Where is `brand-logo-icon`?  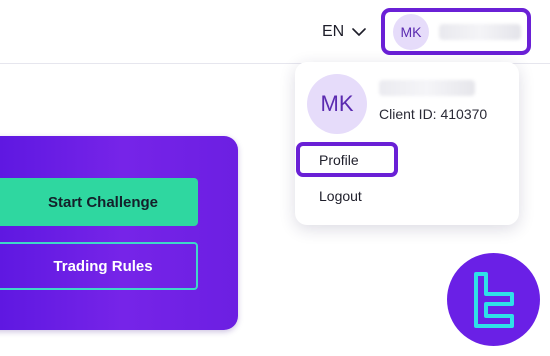 brand-logo-icon is located at coordinates (493, 299).